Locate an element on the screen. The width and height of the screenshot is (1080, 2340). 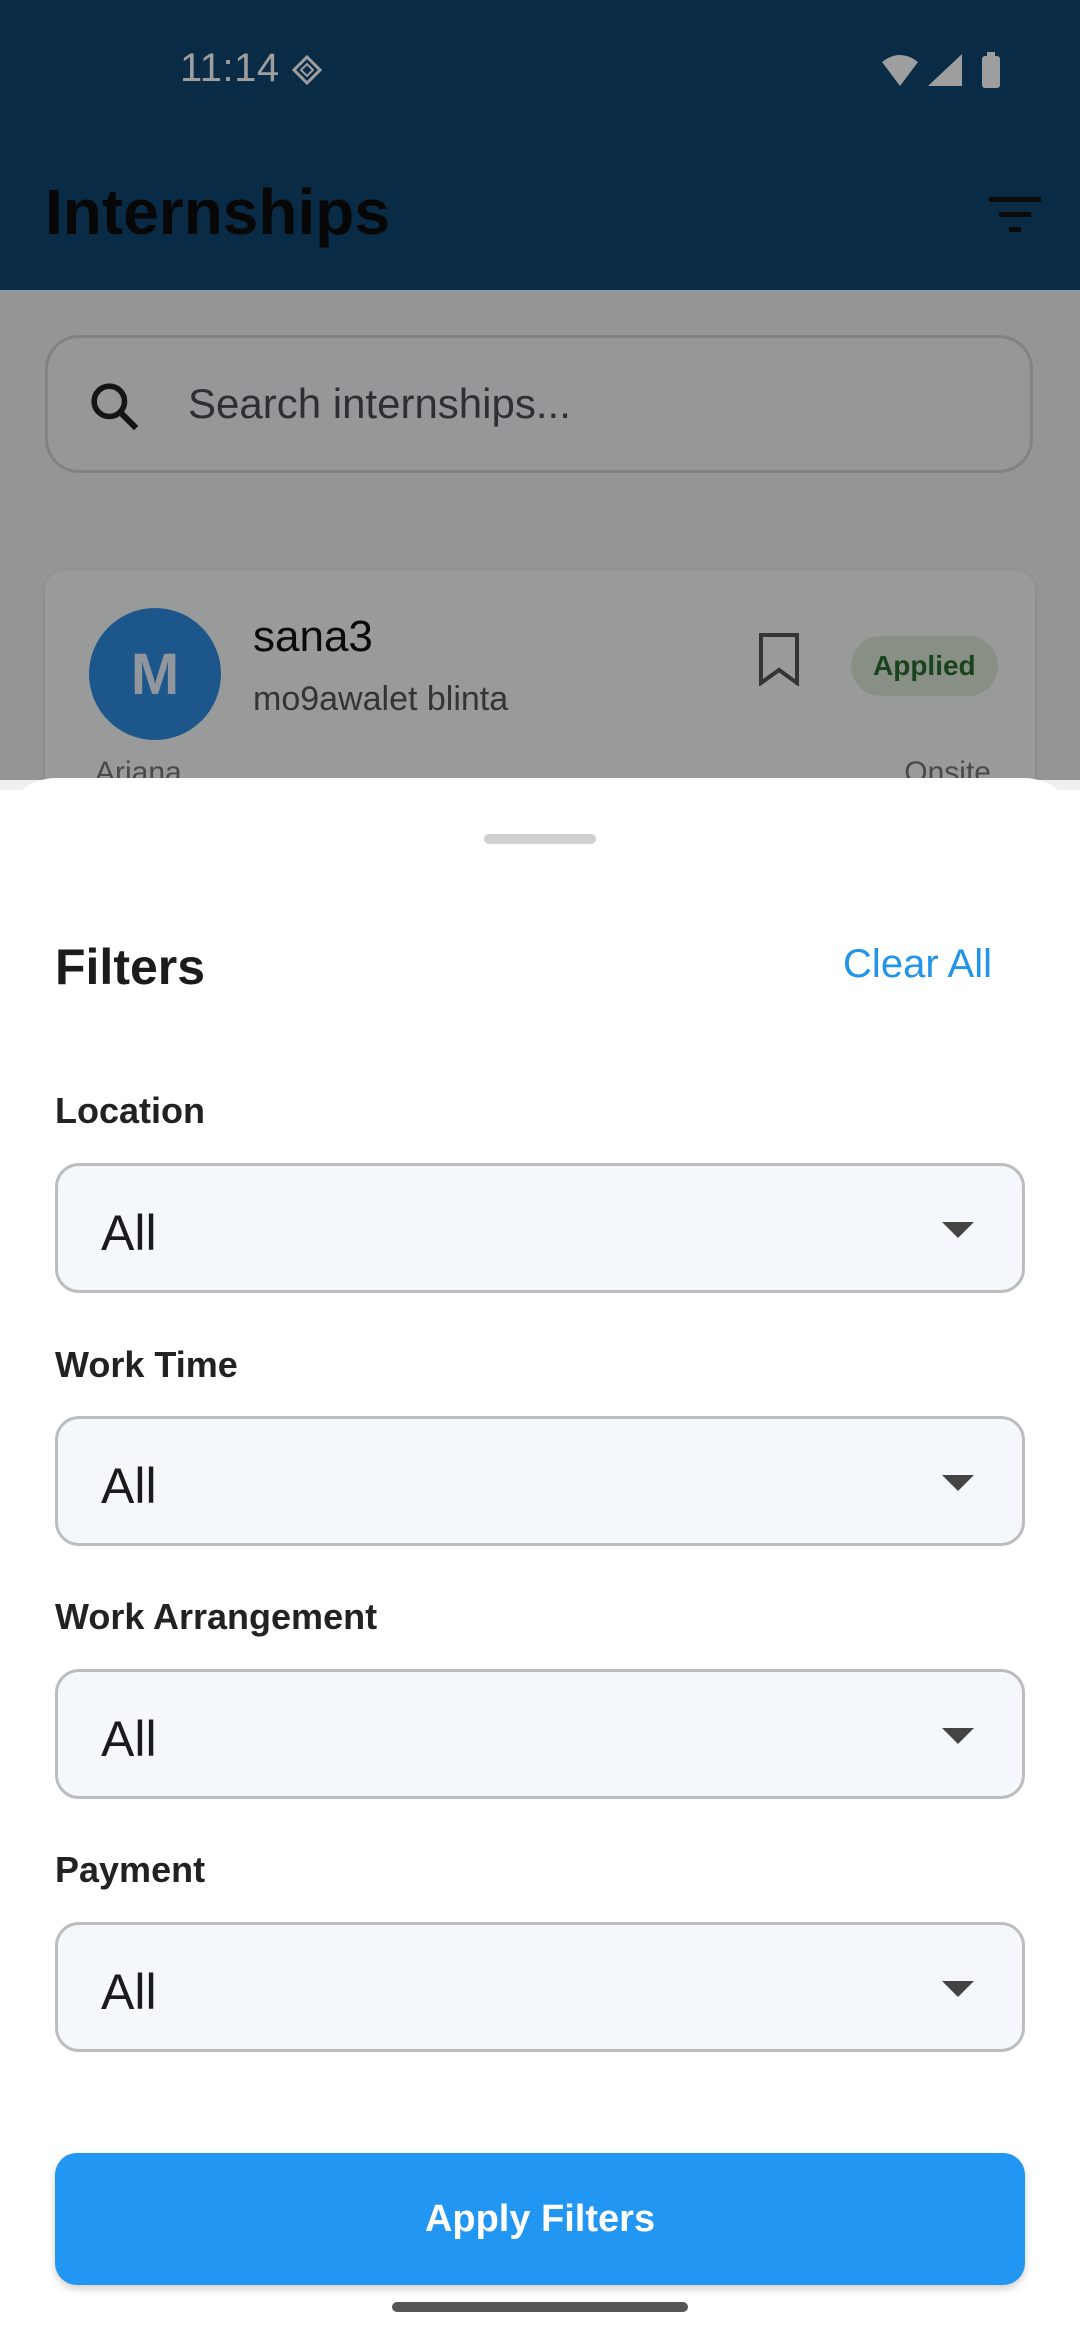
work-time-label: Work Time is located at coordinates (146, 1364).